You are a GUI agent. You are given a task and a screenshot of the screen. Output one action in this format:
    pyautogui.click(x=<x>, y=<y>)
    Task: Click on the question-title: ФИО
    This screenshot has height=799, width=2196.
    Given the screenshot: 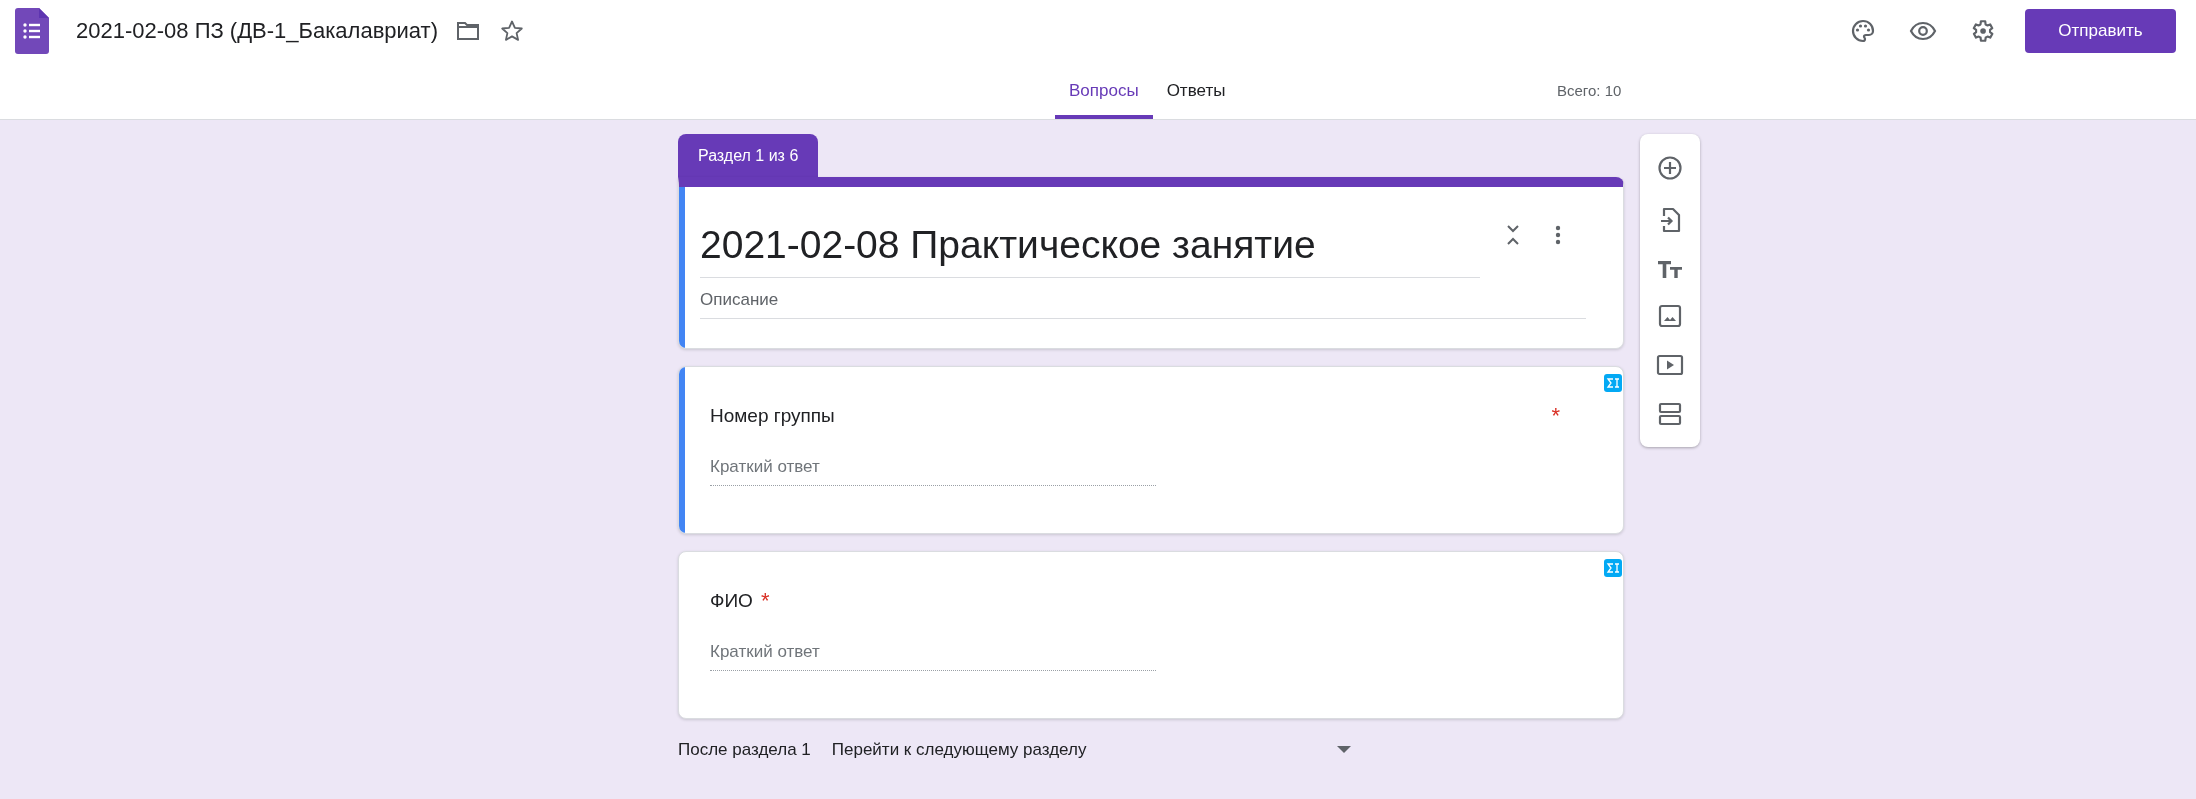 What is the action you would take?
    pyautogui.click(x=731, y=601)
    